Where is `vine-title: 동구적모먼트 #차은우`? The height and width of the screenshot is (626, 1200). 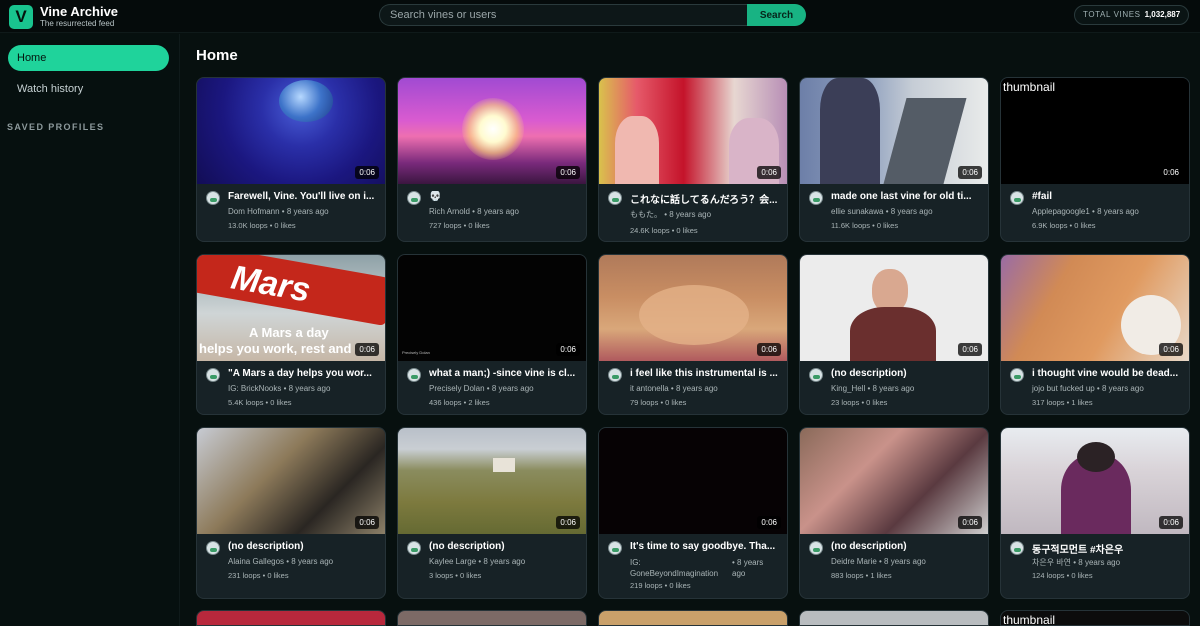 vine-title: 동구적모먼트 #차은우 is located at coordinates (1107, 548).